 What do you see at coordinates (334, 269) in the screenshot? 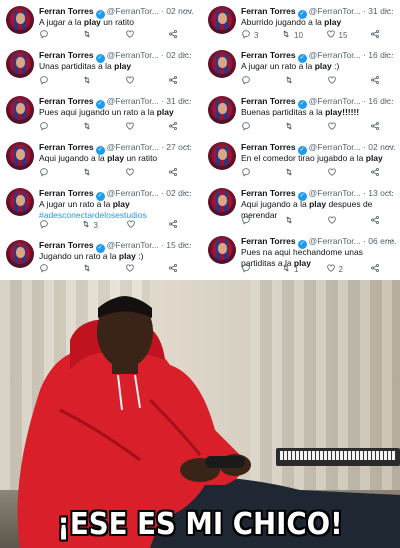
I see `heart-icon-button: 2` at bounding box center [334, 269].